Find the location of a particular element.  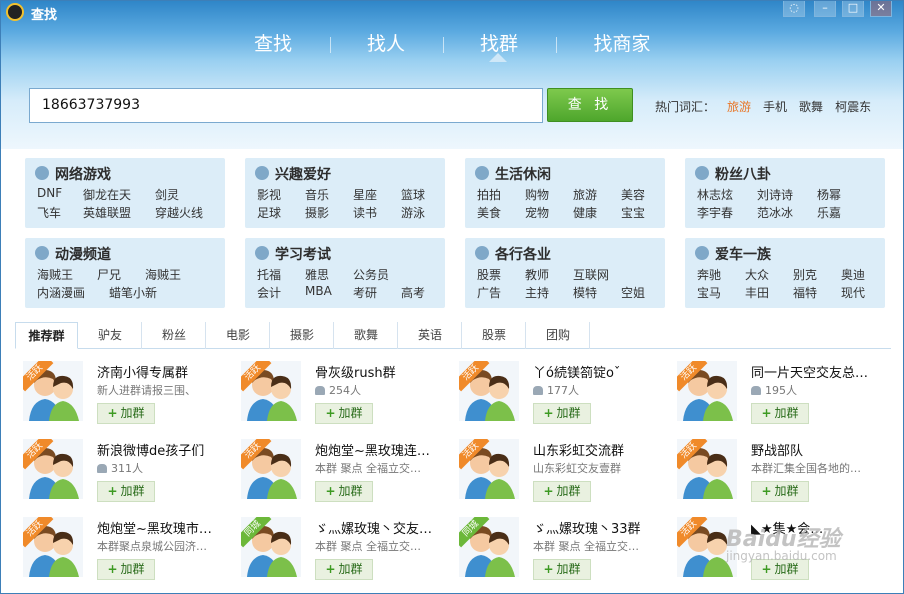

group-name: 野战部队 is located at coordinates (777, 449).